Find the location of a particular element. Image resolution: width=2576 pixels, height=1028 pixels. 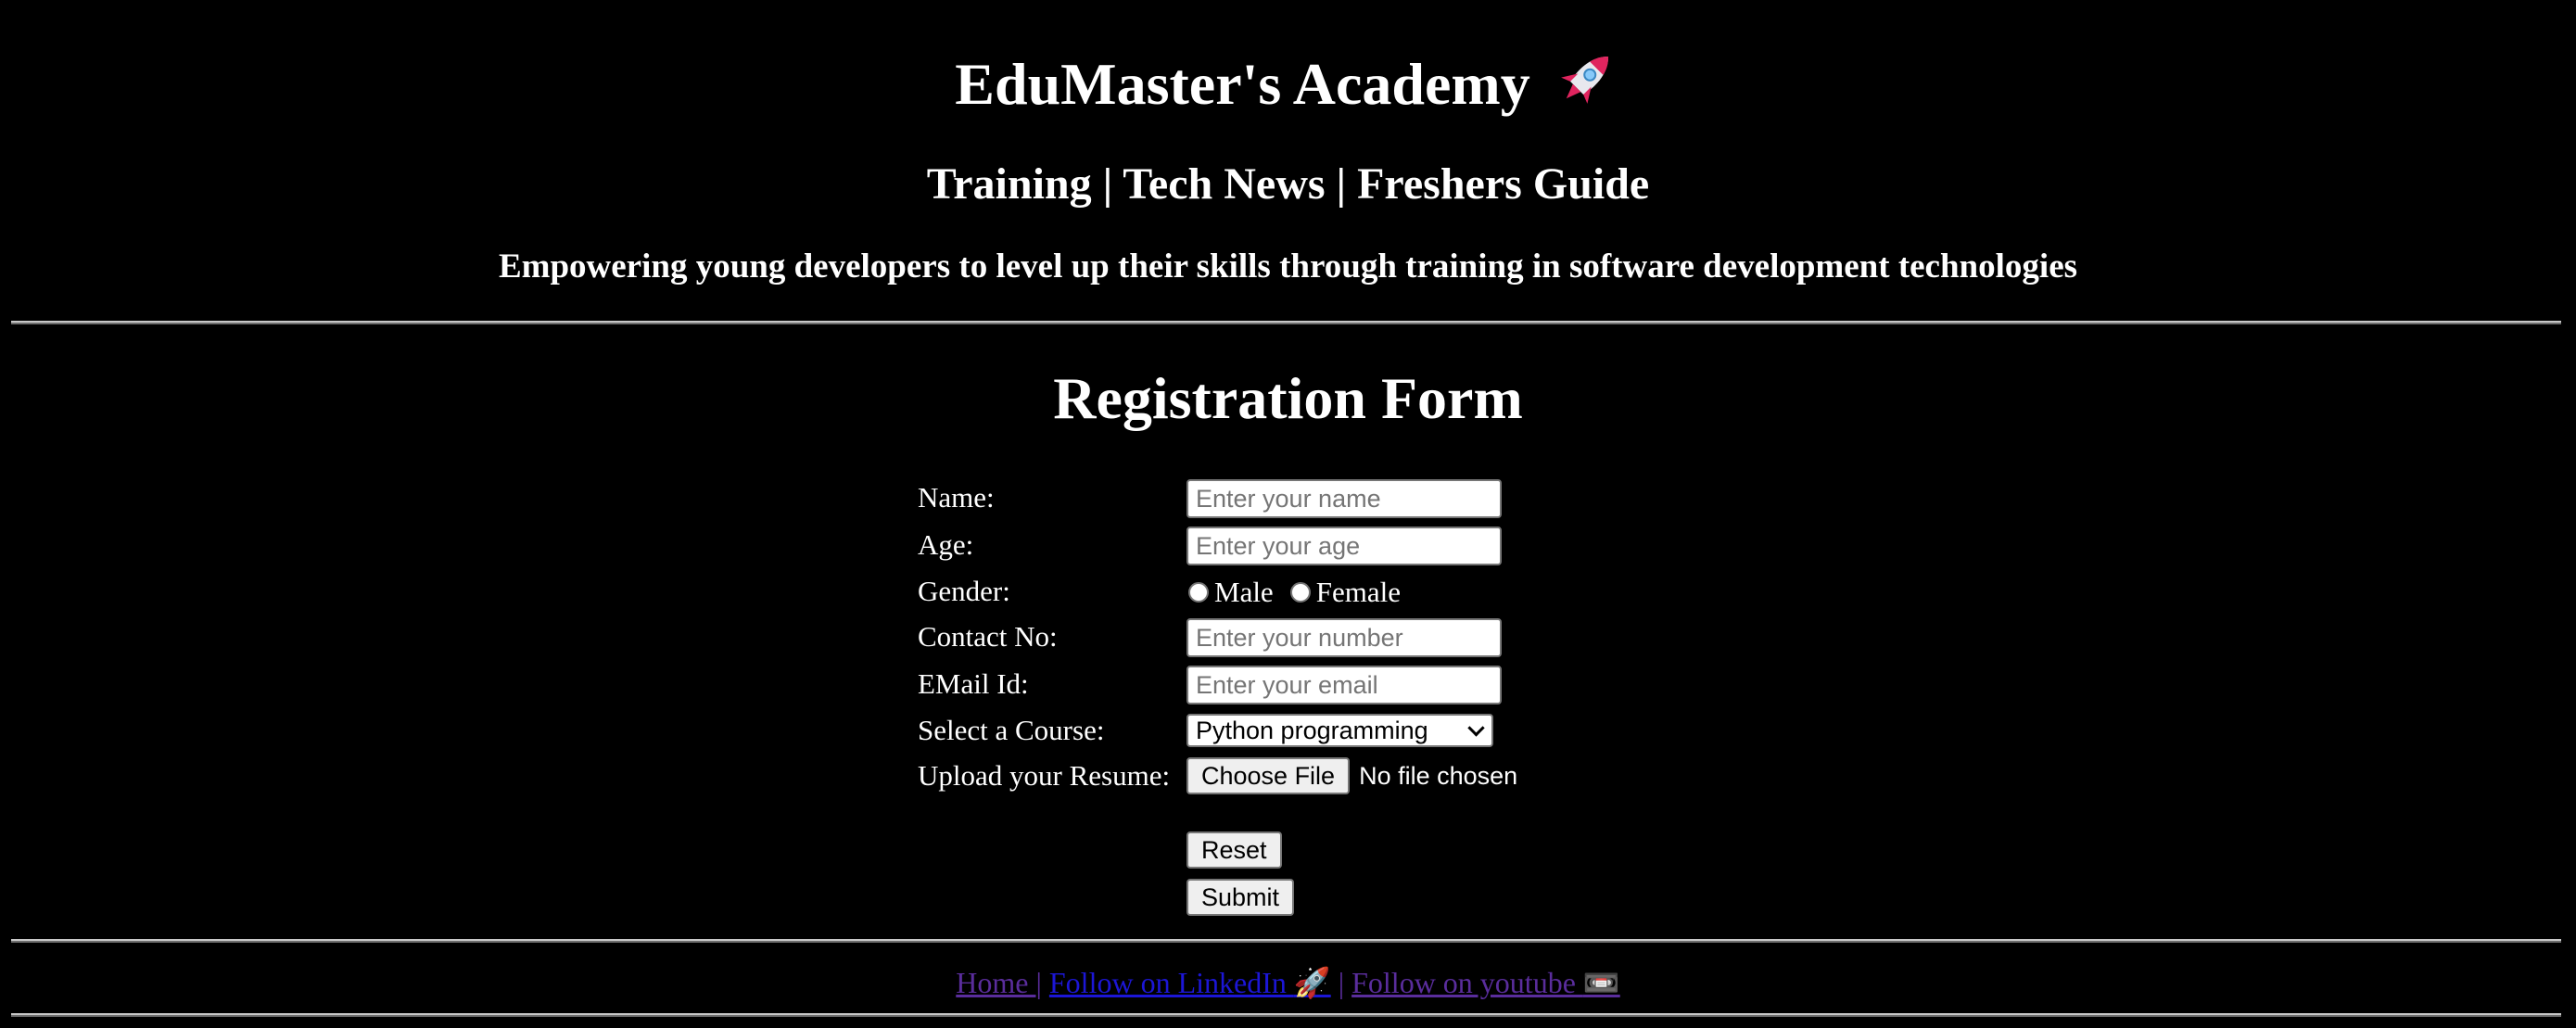

contact-label: Contact No: is located at coordinates (988, 636).